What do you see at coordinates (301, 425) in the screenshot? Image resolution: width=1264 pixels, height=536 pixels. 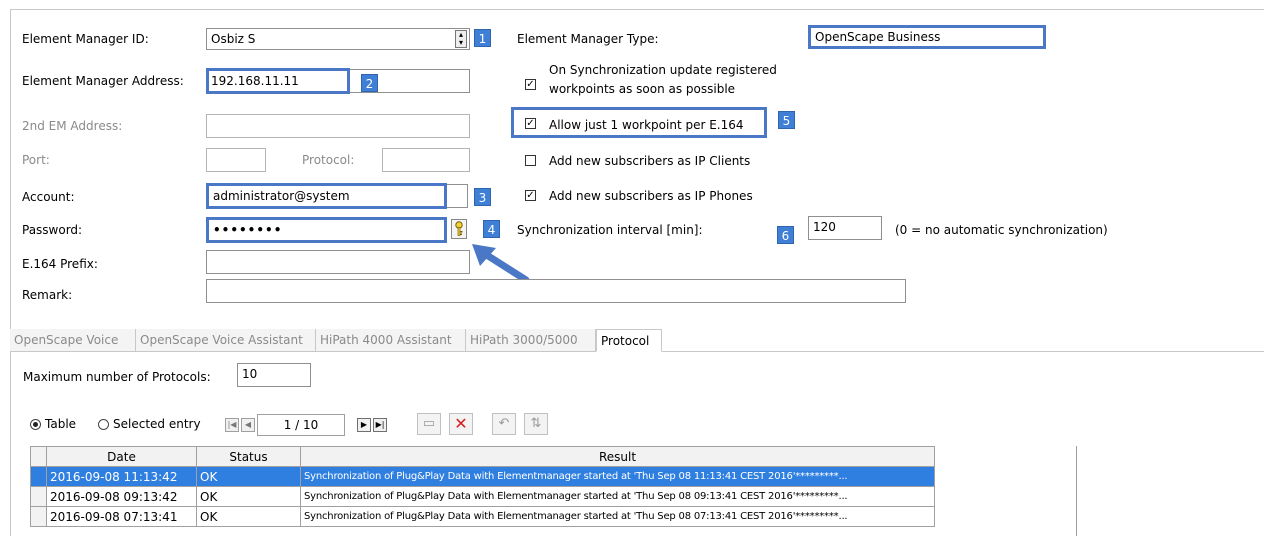 I see `page-indicator: 1 / 10` at bounding box center [301, 425].